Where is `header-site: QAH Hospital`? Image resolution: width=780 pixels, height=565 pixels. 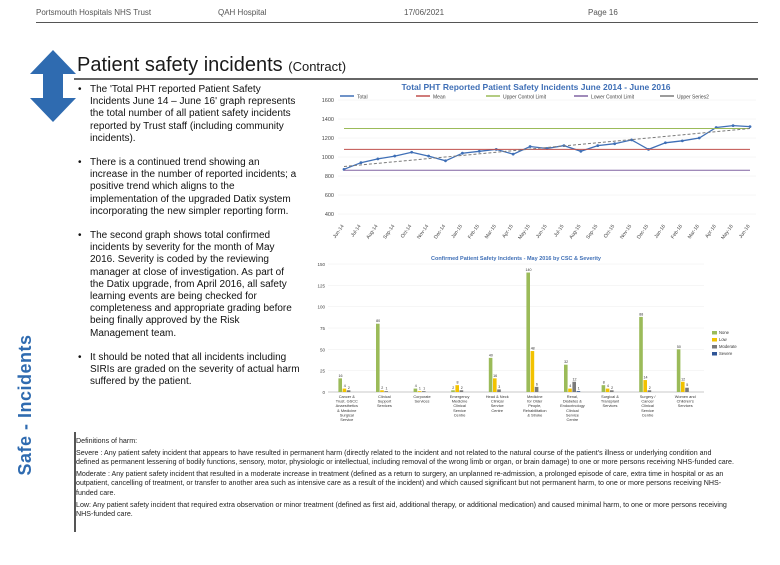
header-site: QAH Hospital is located at coordinates (242, 12).